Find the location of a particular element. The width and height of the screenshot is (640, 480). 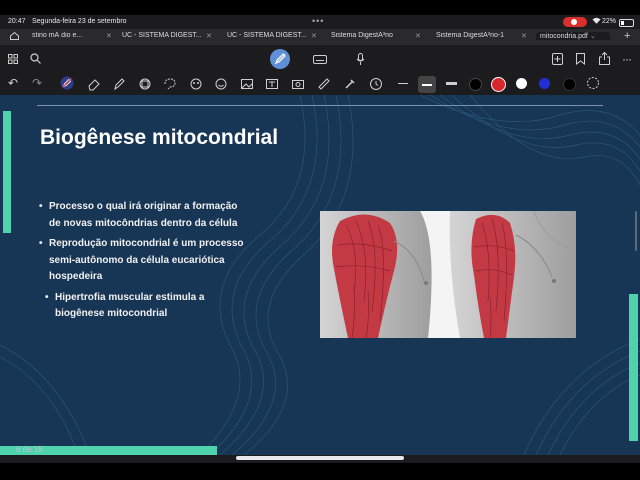

search-icon is located at coordinates (35, 58).